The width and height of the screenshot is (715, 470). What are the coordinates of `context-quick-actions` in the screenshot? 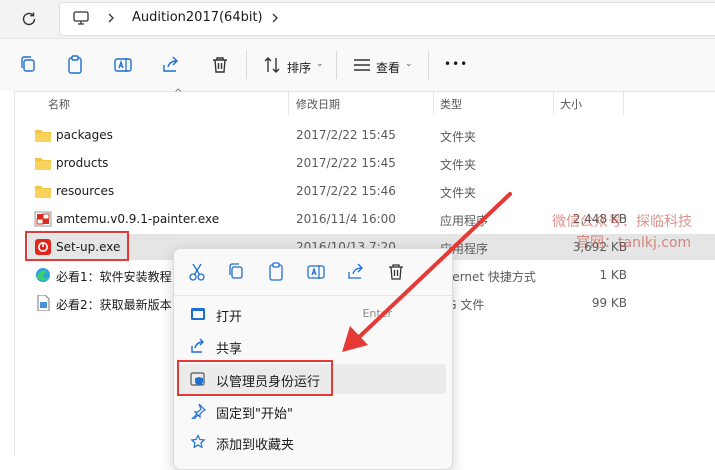 It's located at (313, 272).